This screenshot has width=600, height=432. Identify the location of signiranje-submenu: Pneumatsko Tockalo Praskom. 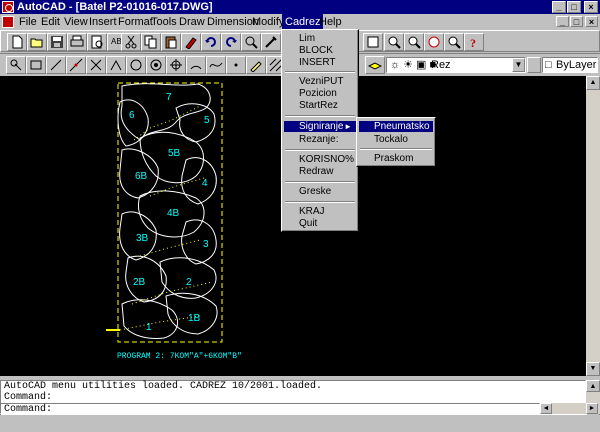
(396, 142).